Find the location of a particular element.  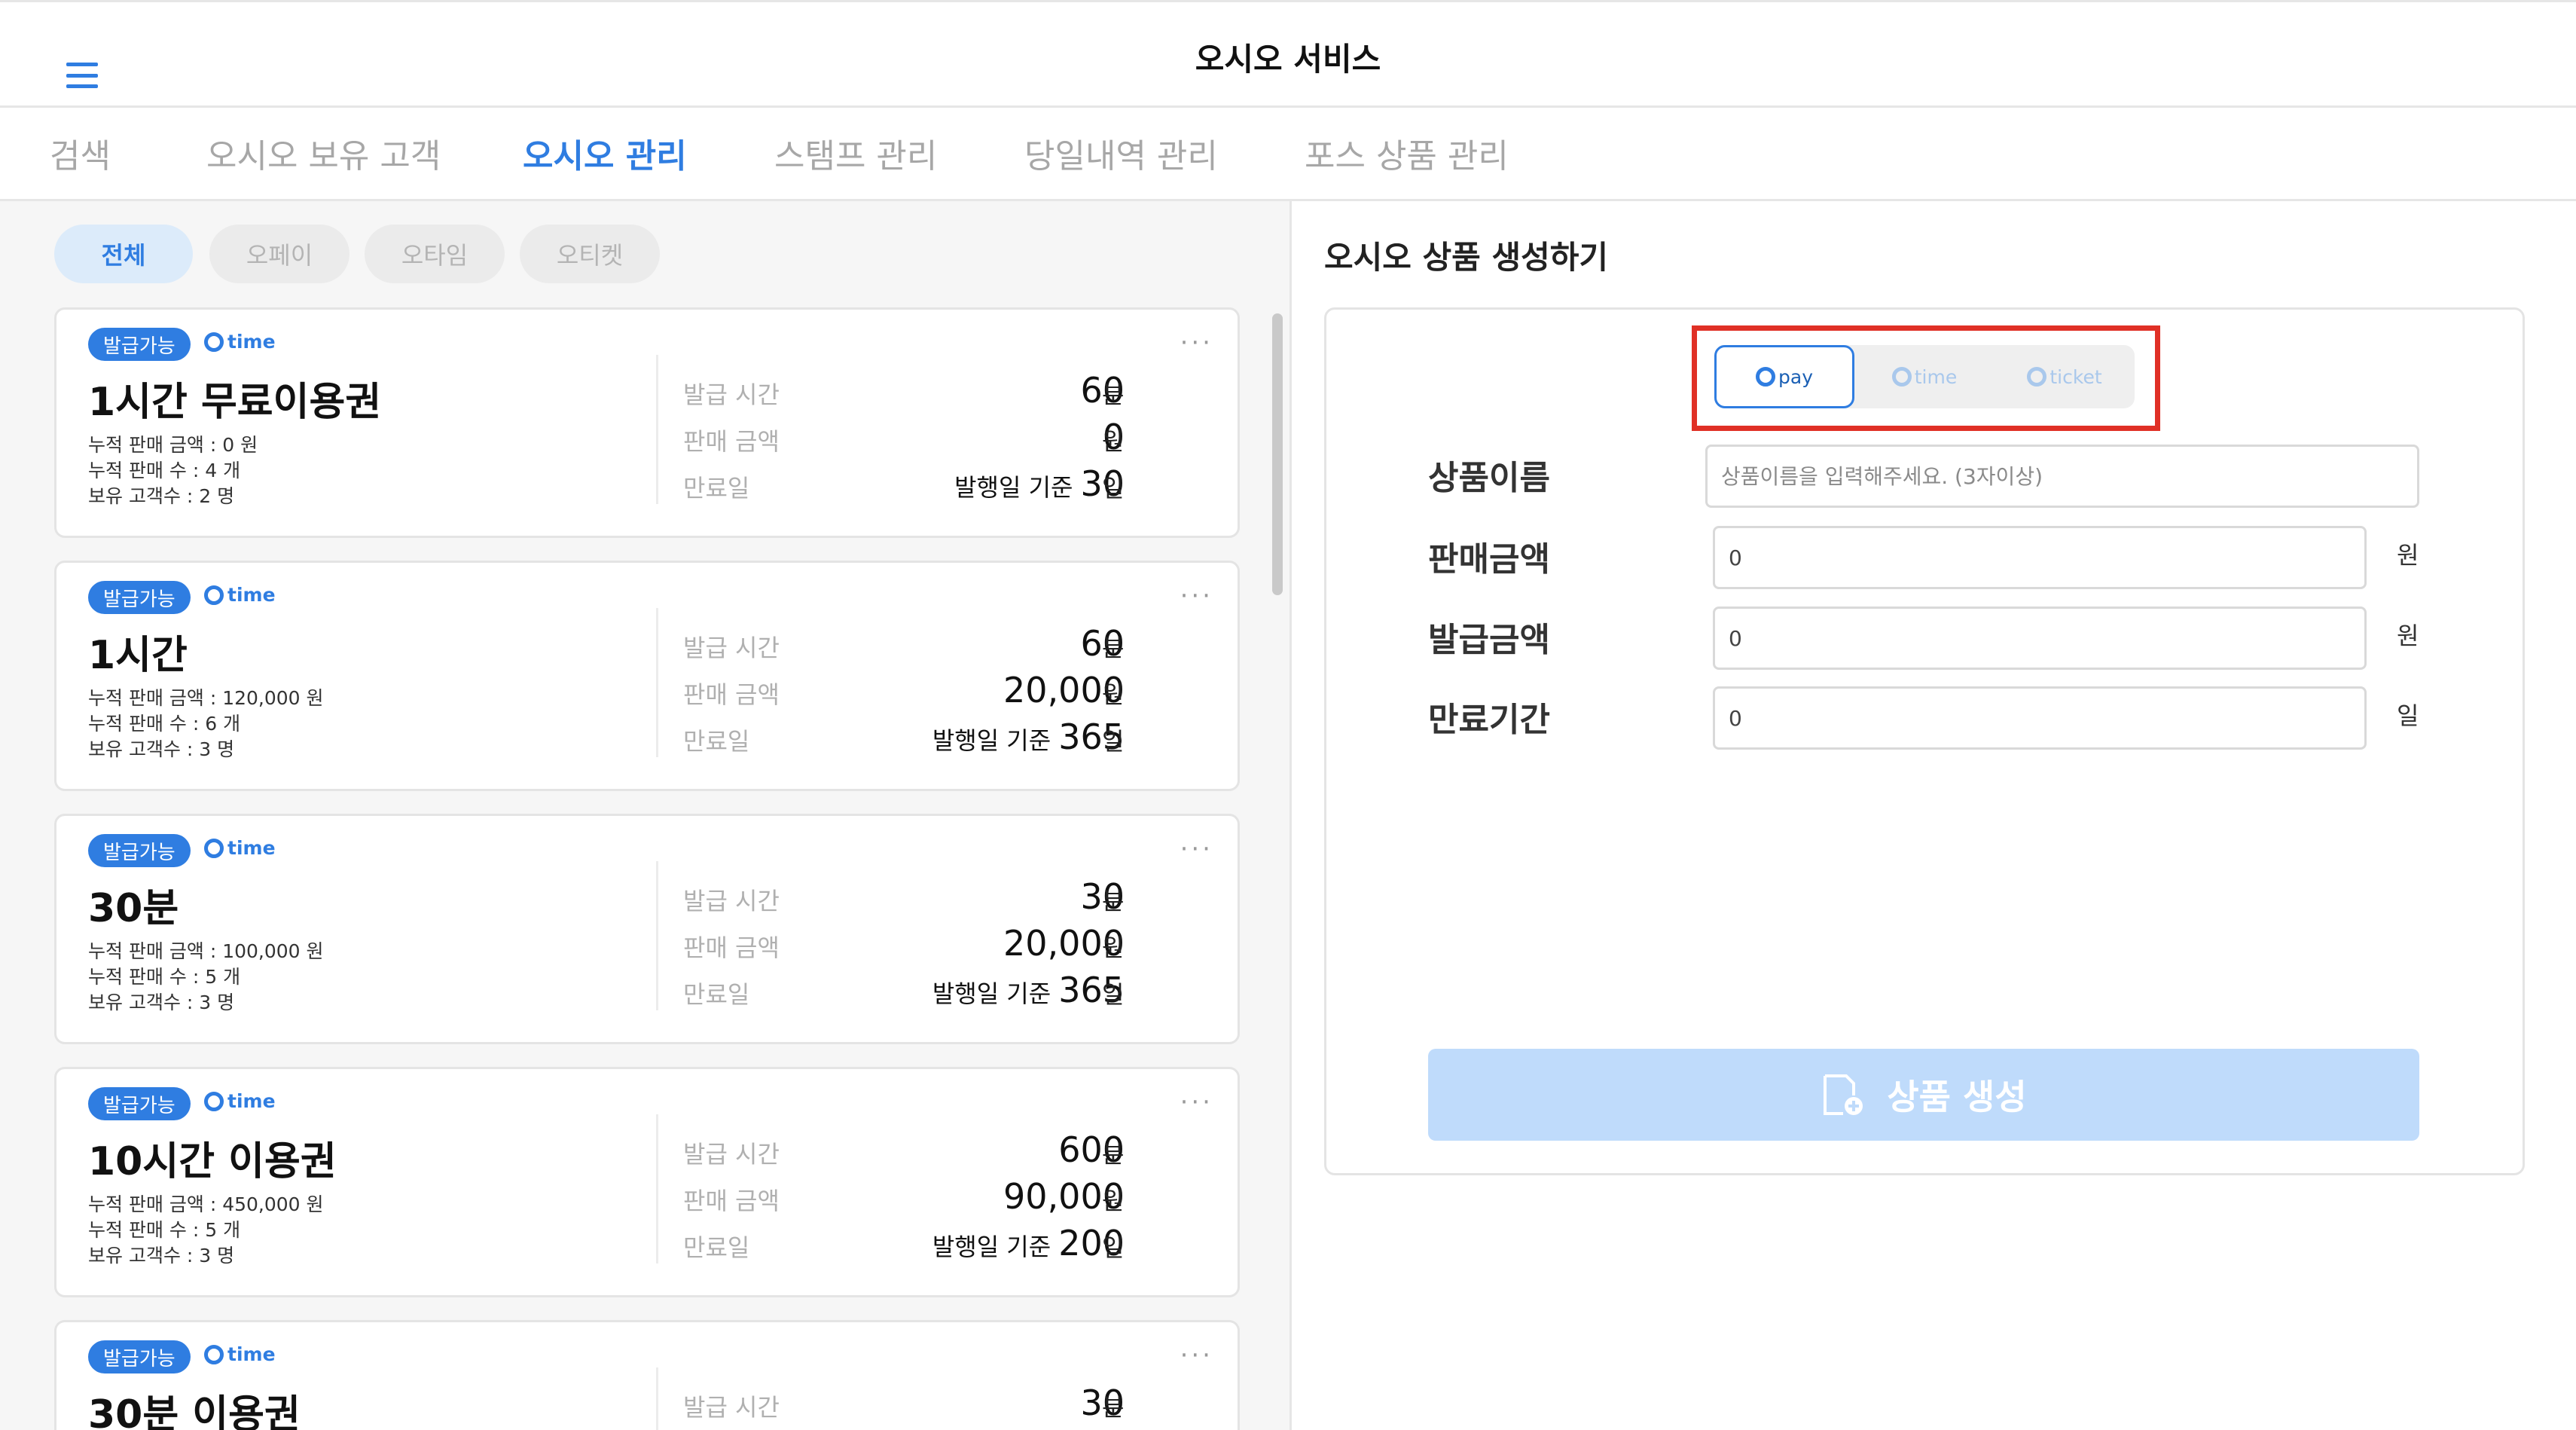

product-name: 1시간 무료이용권 is located at coordinates (235, 402).